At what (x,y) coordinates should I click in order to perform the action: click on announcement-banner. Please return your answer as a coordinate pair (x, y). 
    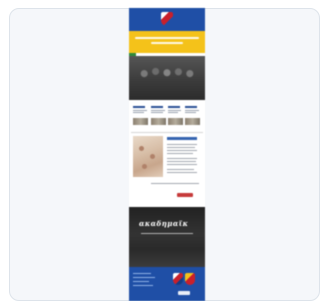
    Looking at the image, I should click on (167, 42).